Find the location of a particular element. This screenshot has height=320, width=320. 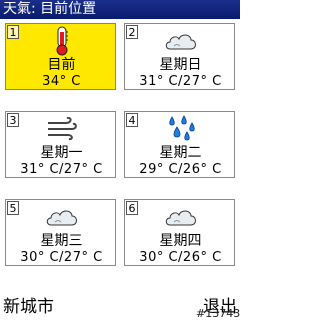

forecast-tile-today: 1 目前 34° C is located at coordinates (60, 56).